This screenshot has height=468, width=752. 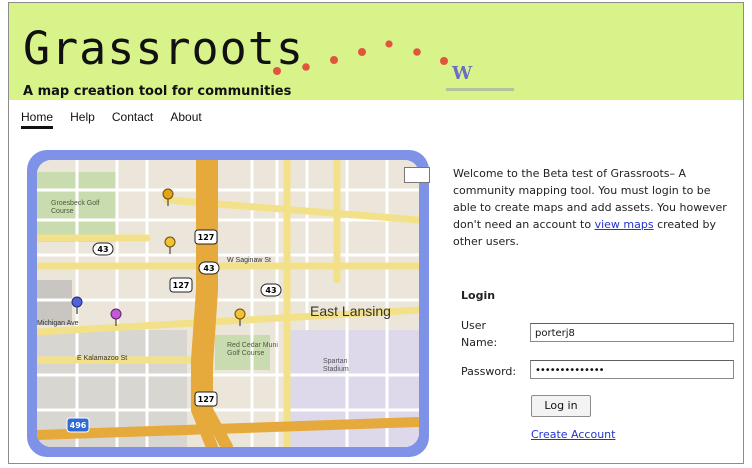 I want to click on username-label: User Name:, so click(x=479, y=334).